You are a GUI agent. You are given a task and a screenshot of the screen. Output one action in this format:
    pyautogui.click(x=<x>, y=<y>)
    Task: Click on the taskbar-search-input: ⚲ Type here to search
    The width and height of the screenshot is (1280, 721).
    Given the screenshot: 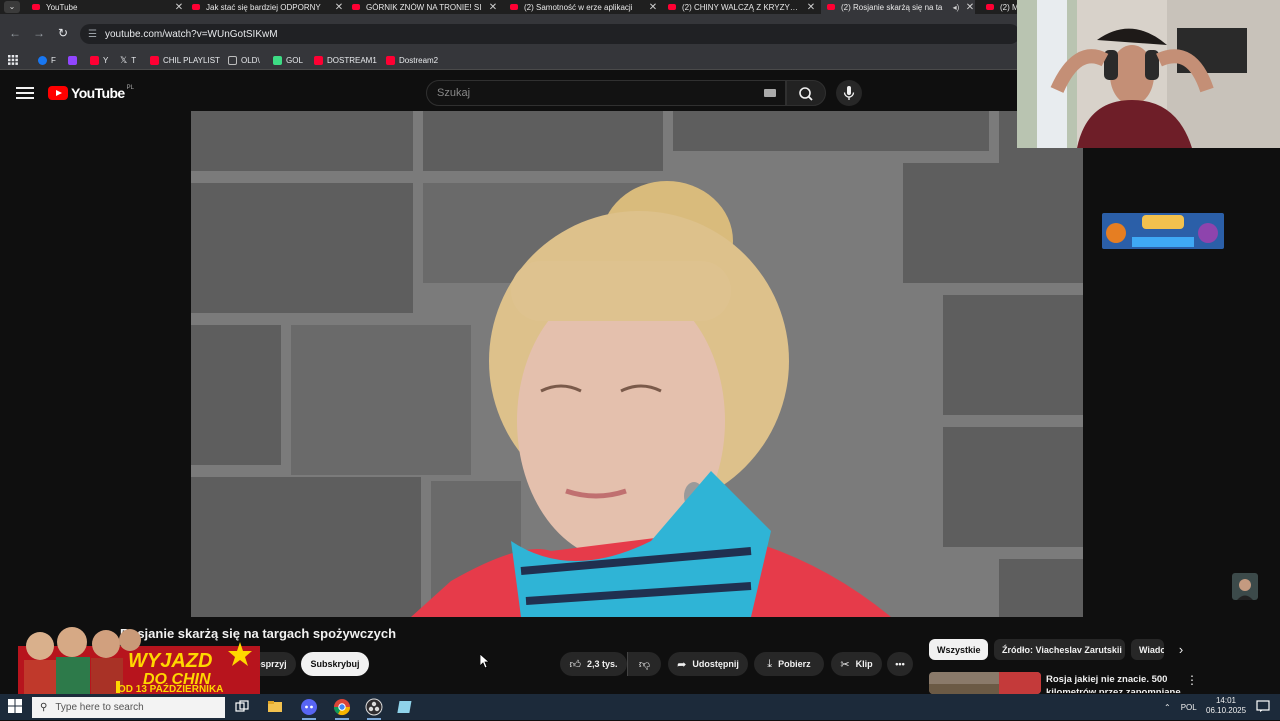 What is the action you would take?
    pyautogui.click(x=128, y=707)
    